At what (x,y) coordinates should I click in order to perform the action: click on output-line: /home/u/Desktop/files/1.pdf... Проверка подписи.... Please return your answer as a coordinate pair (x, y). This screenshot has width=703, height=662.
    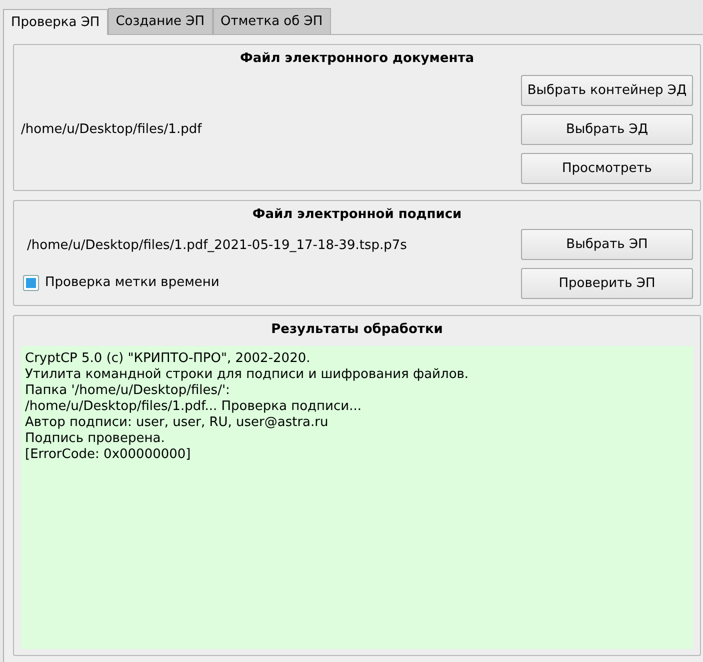
    Looking at the image, I should click on (193, 407).